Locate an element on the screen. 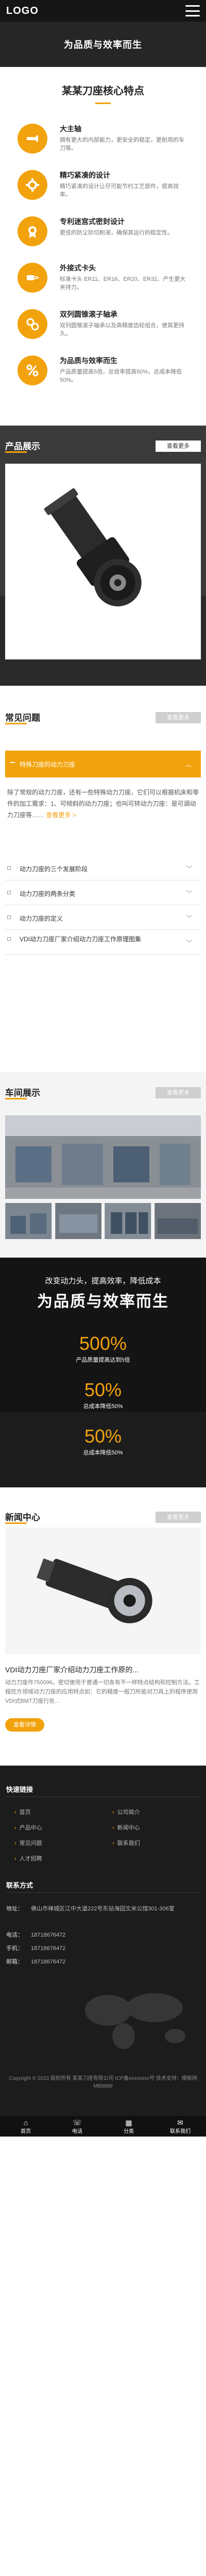  feature-item: 专利迷宫式密封设计 更佳的防尘防切削液，确保其运行的稳定性。 is located at coordinates (105, 236).